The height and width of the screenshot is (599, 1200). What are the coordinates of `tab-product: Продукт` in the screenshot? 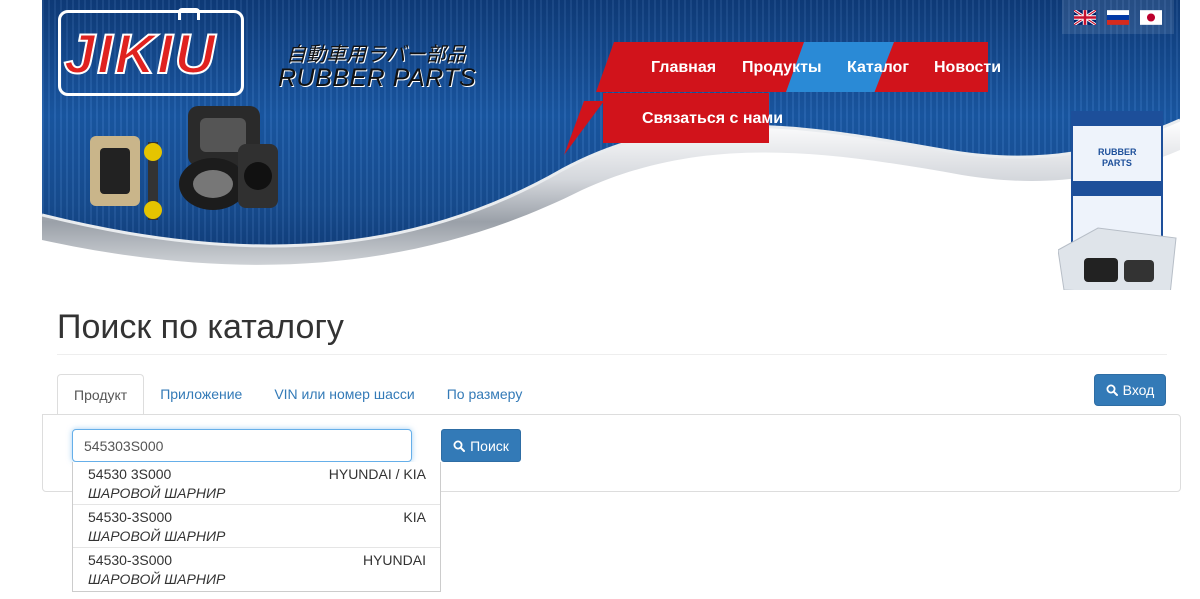 It's located at (101, 394).